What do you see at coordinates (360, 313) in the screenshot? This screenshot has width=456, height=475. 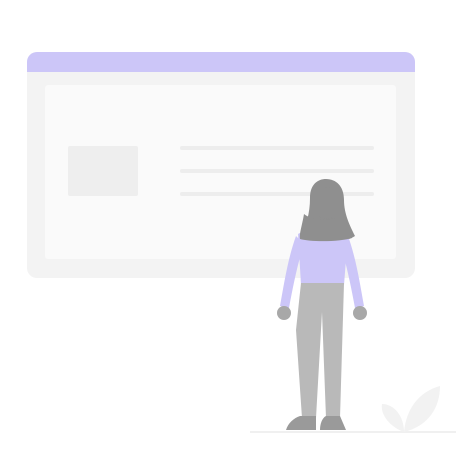 I see `person-hand-right` at bounding box center [360, 313].